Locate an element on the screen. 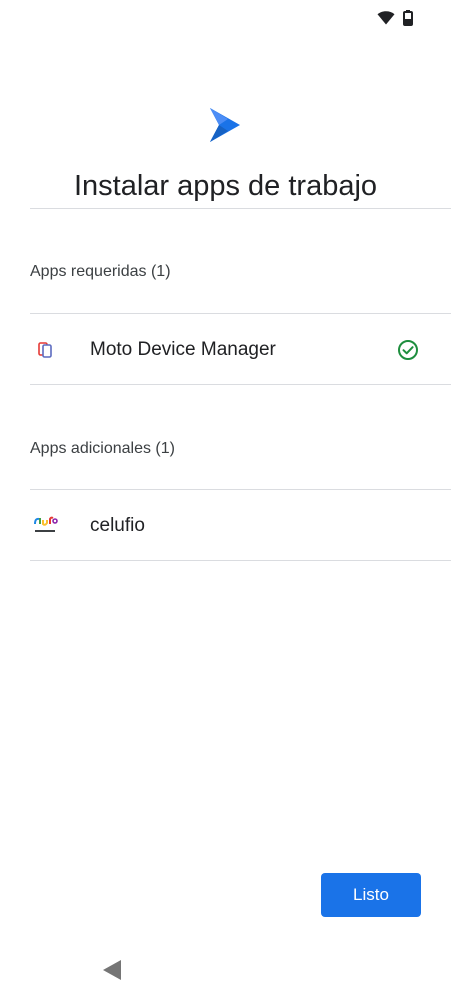 The width and height of the screenshot is (451, 1000). play-store-logo is located at coordinates (225, 125).